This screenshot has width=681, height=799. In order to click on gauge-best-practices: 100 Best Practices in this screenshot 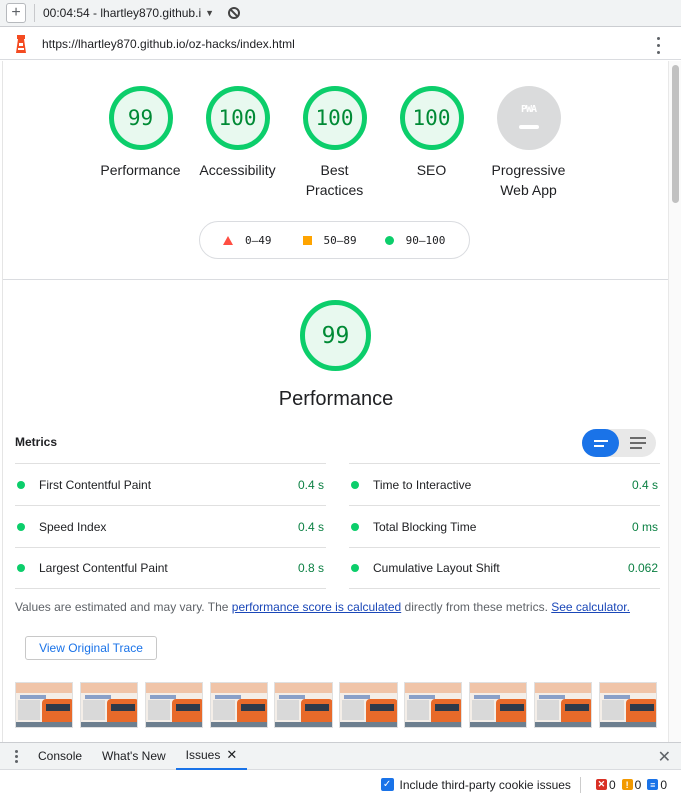, I will do `click(334, 143)`.